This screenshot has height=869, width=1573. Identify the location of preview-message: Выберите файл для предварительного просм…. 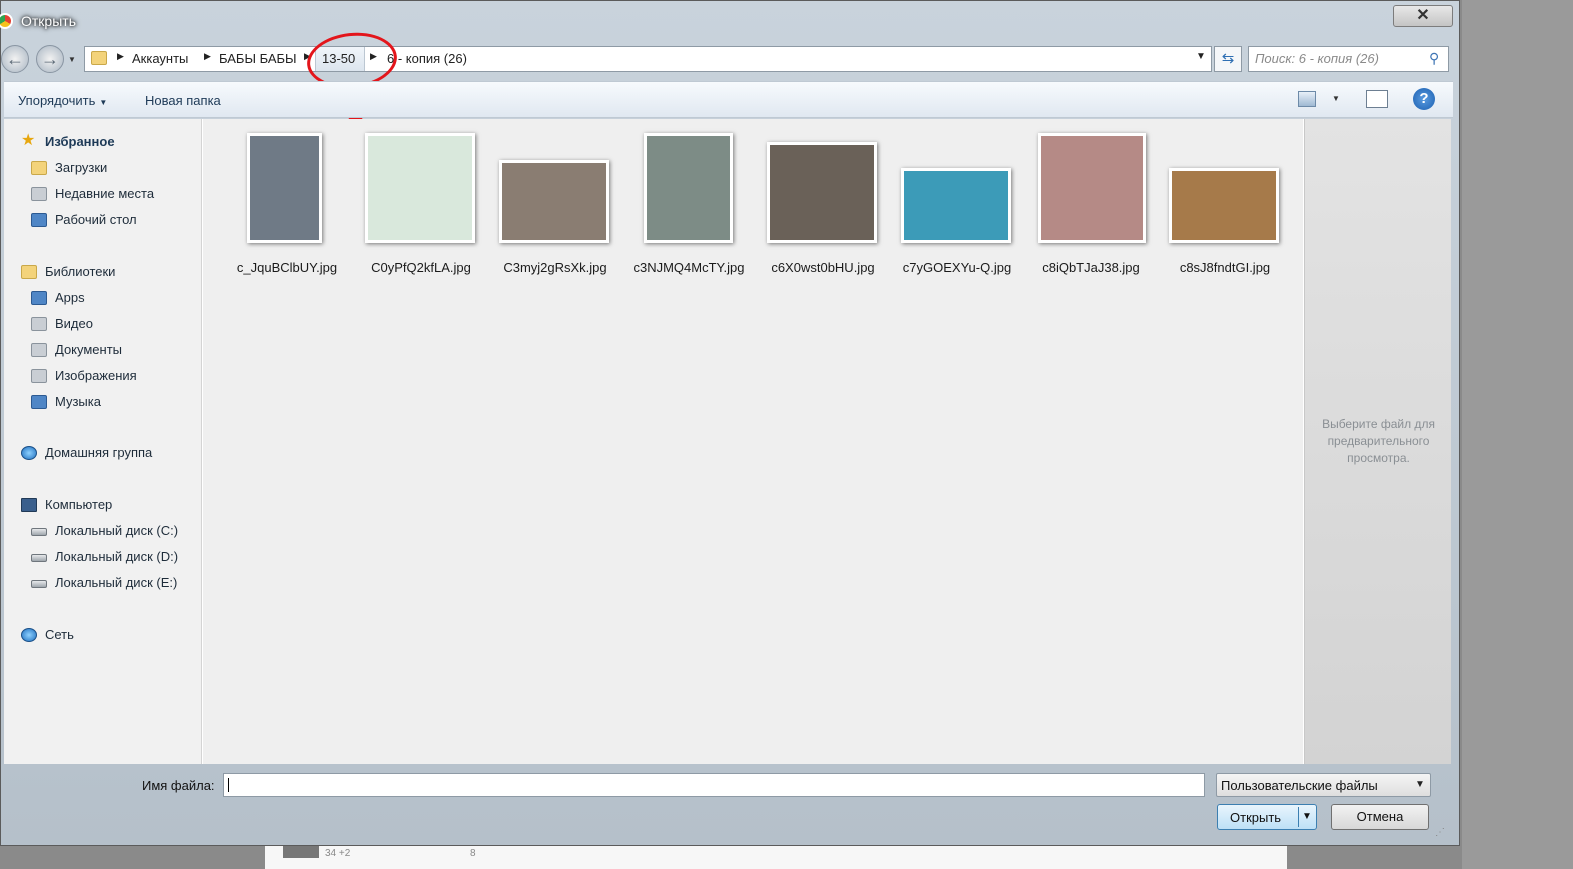
(1378, 441).